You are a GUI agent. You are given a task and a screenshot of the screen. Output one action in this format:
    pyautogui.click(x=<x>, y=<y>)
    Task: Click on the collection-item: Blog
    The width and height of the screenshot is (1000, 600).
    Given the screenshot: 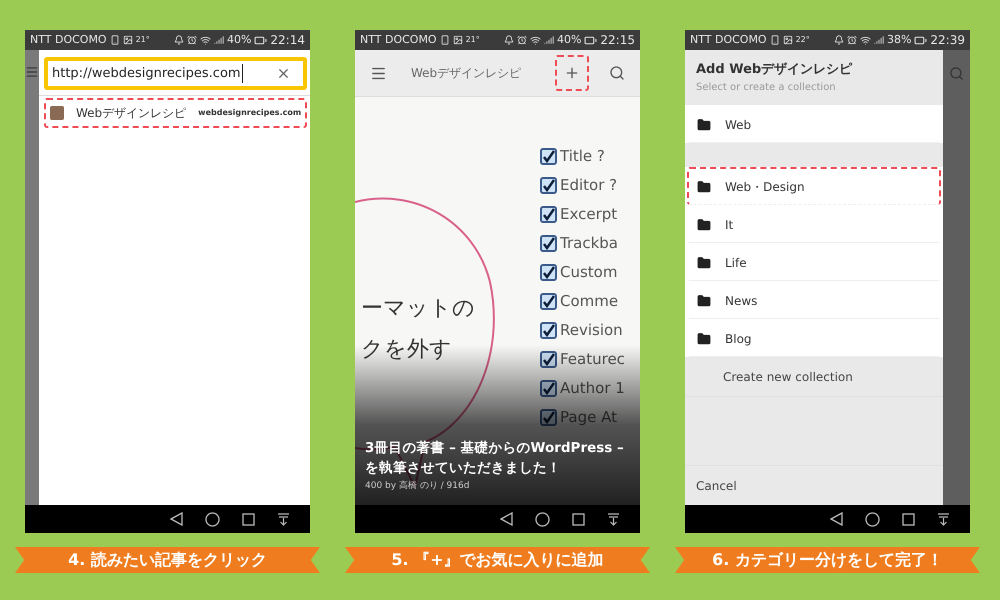 What is the action you would take?
    pyautogui.click(x=814, y=338)
    